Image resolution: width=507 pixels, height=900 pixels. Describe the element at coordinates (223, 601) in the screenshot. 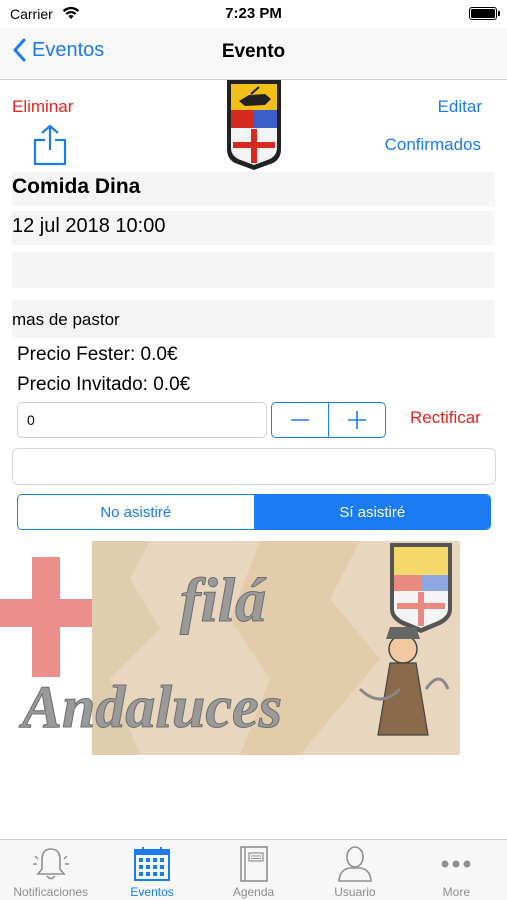

I see `banner-line1: filá` at that location.